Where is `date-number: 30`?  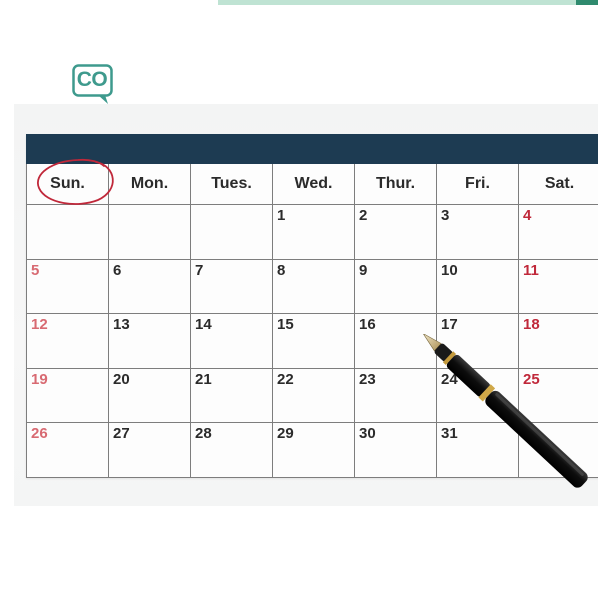 date-number: 30 is located at coordinates (367, 433).